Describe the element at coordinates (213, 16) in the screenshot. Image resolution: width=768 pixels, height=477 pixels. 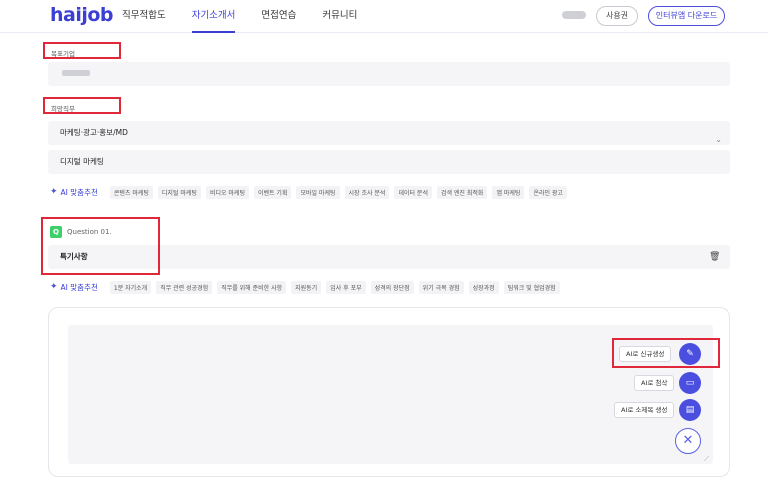
I see `nav-cover-letter: 자기소개서` at that location.